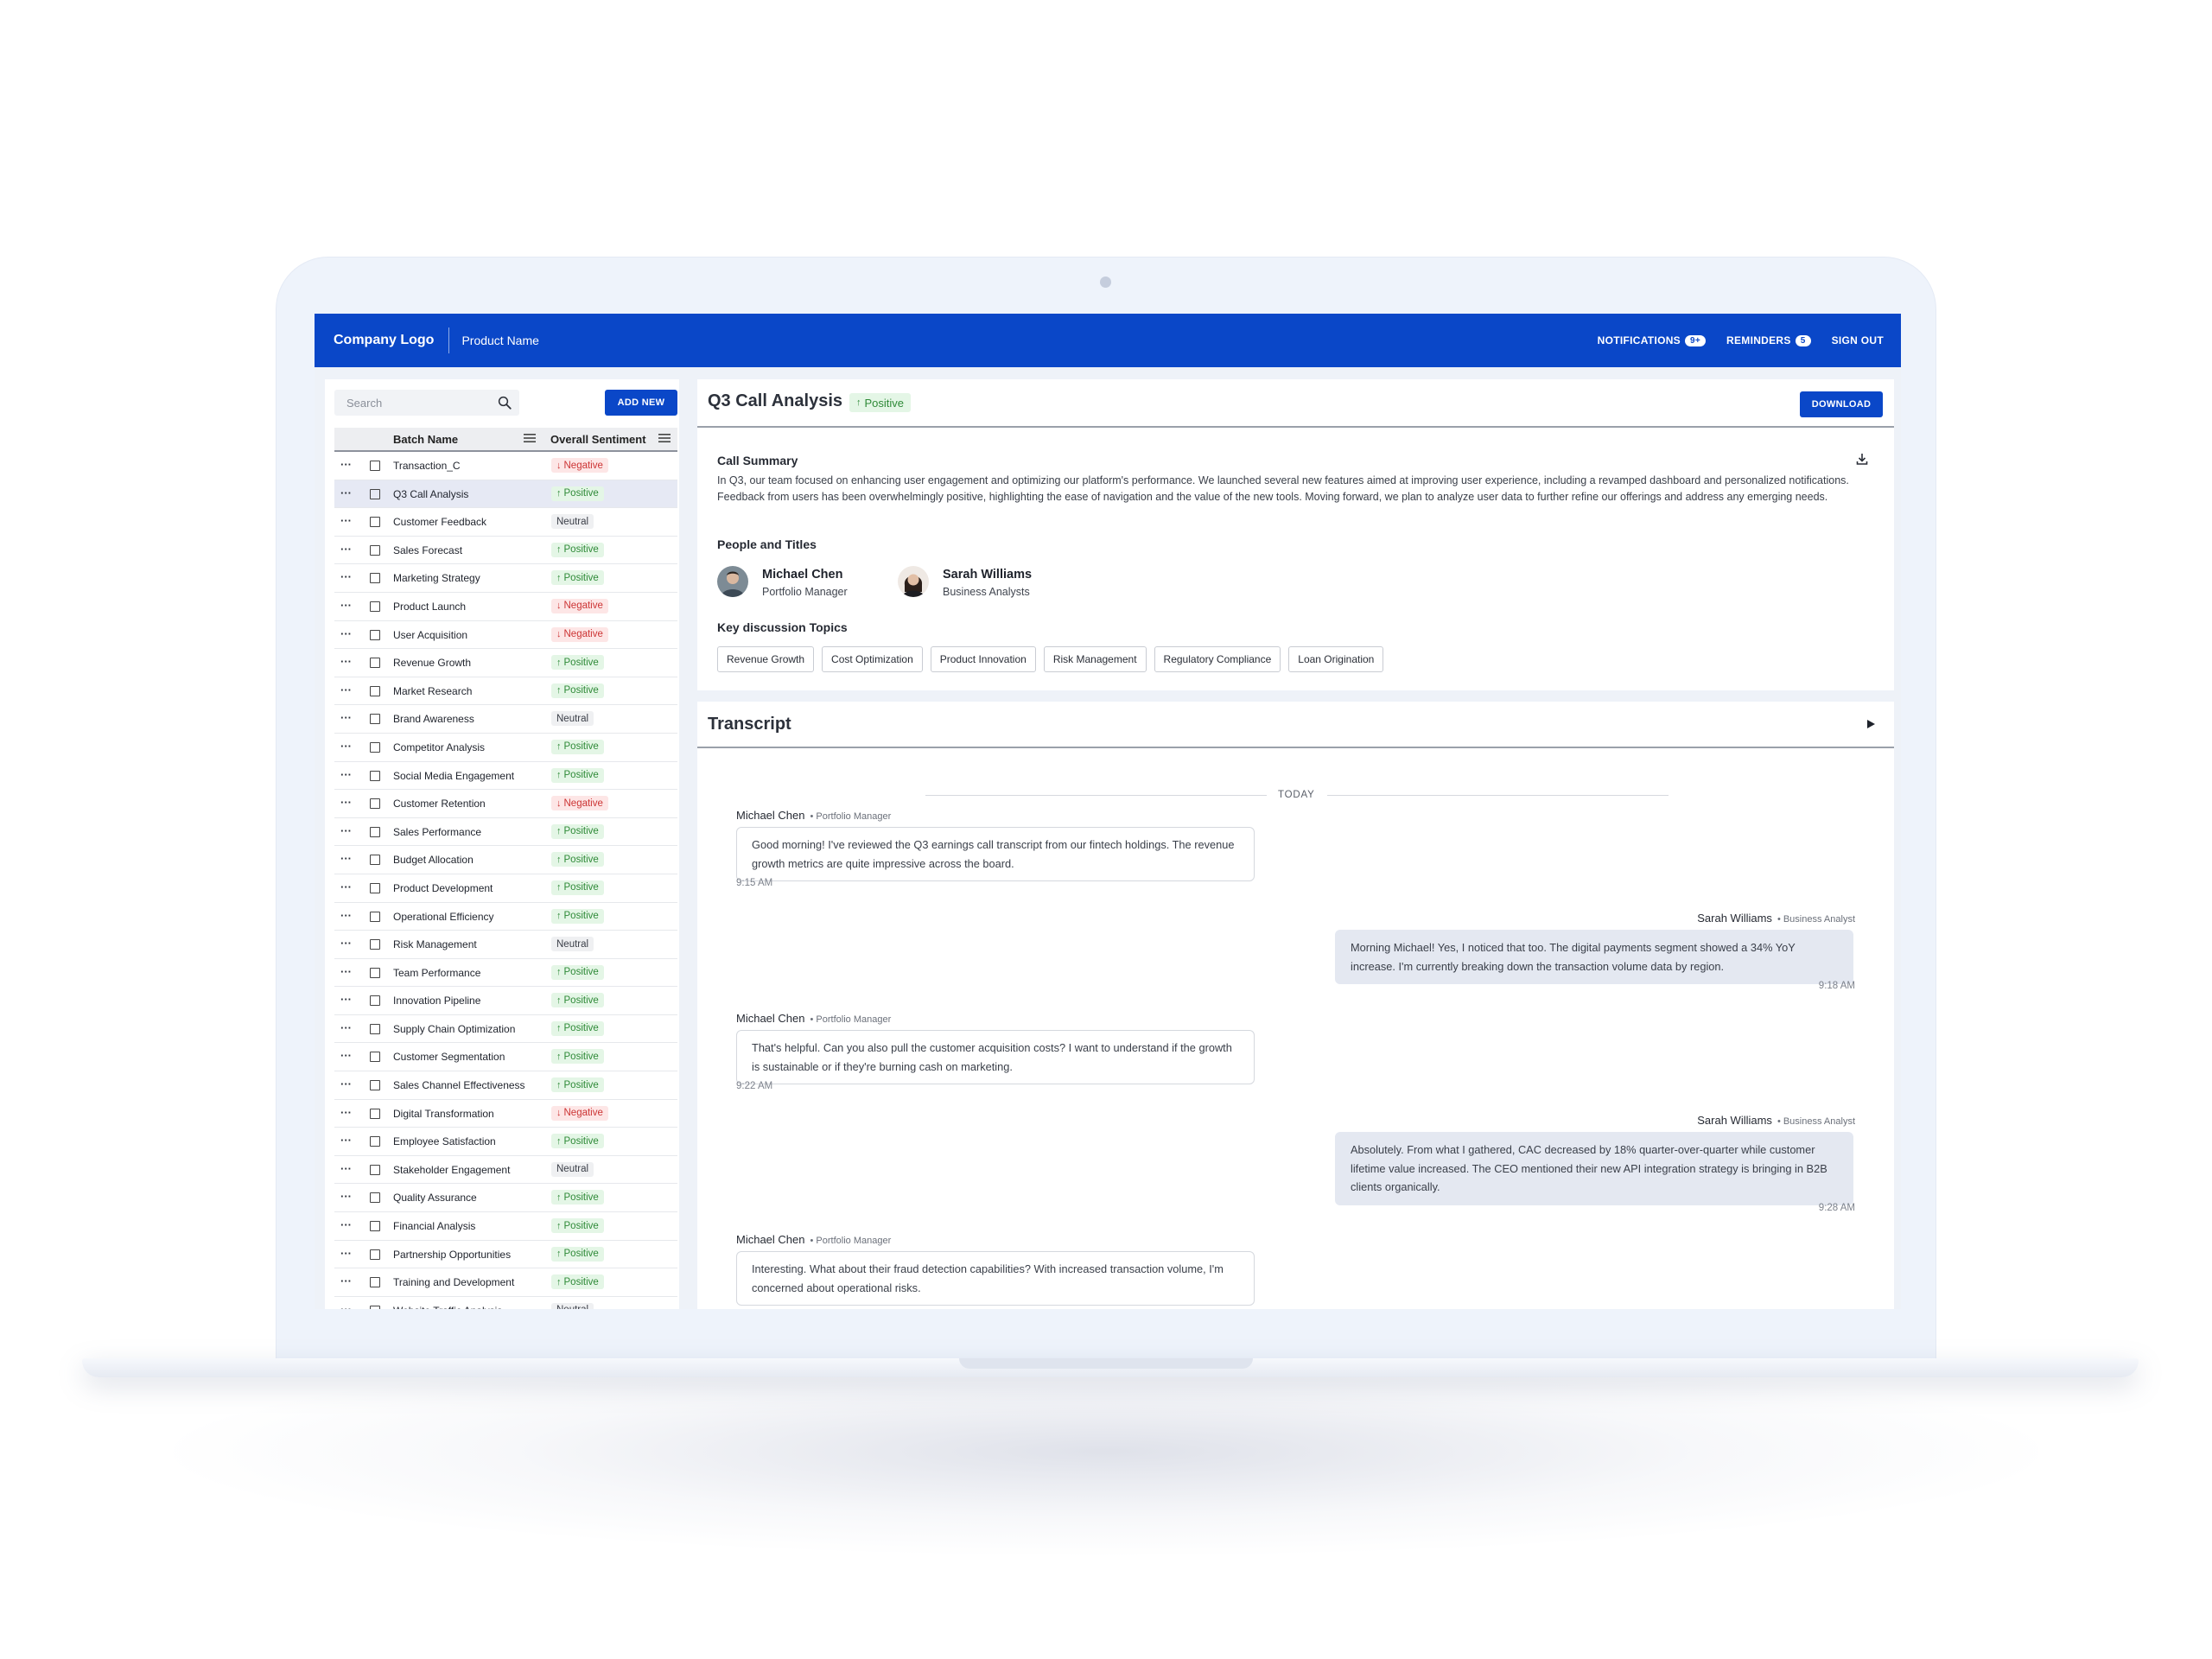  I want to click on table-row: ··· Customer Segmentation ↑ Positive, so click(506, 1057).